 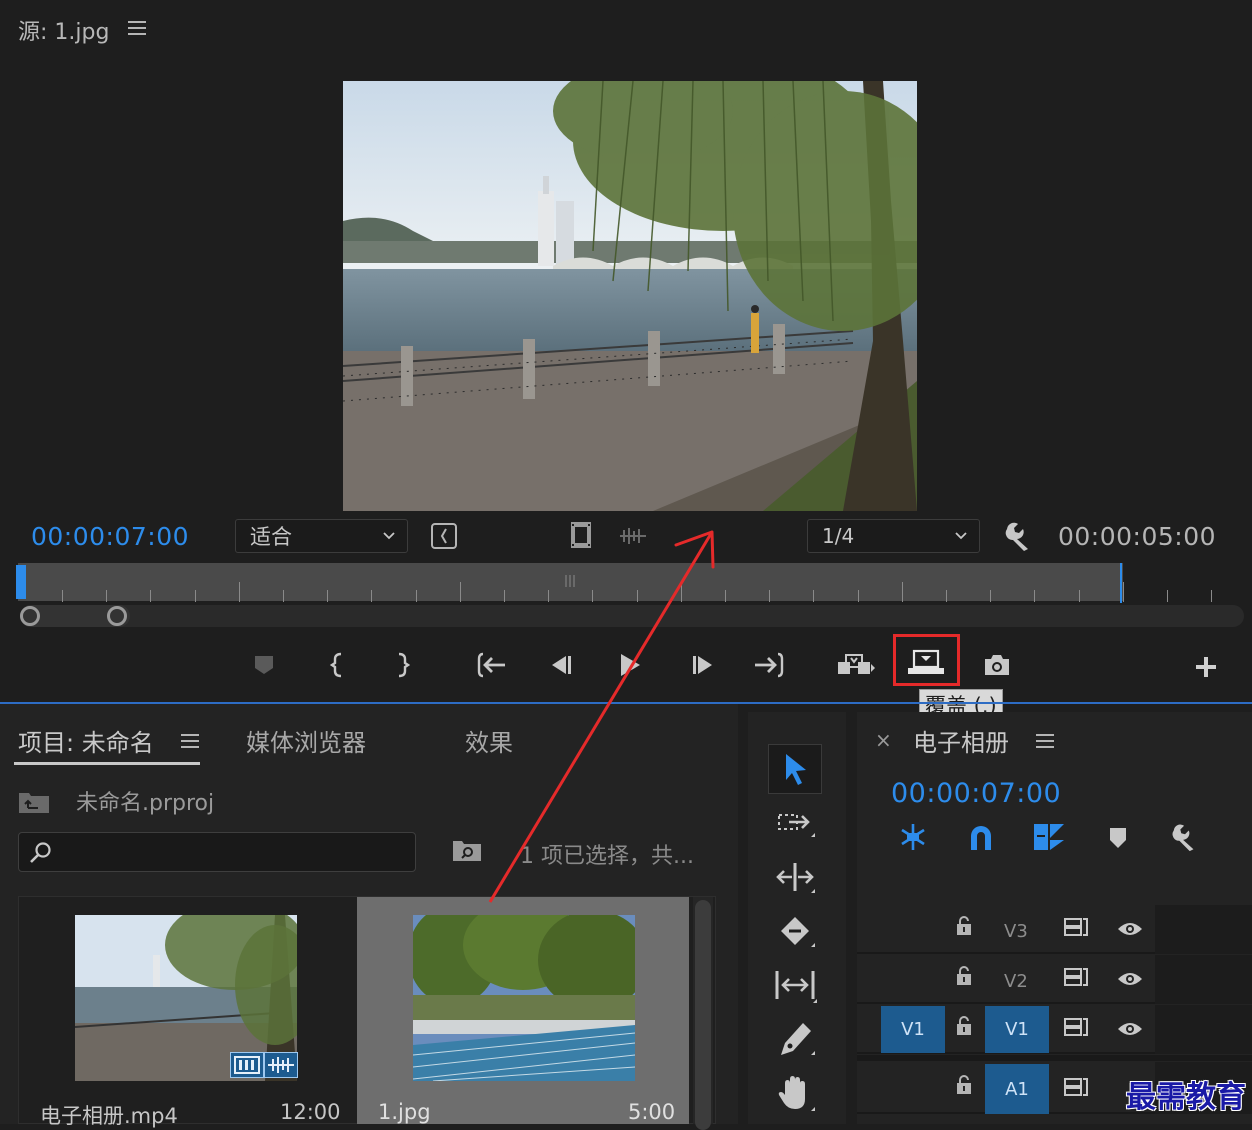 I want to click on insert-edit-point-icon, so click(x=444, y=536).